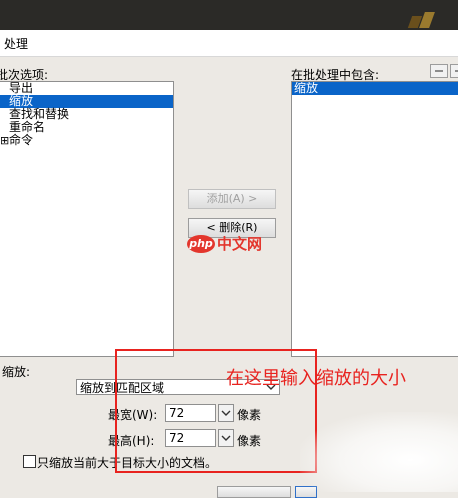 The width and height of the screenshot is (458, 498). Describe the element at coordinates (379, 452) in the screenshot. I see `blur-overlay` at that location.